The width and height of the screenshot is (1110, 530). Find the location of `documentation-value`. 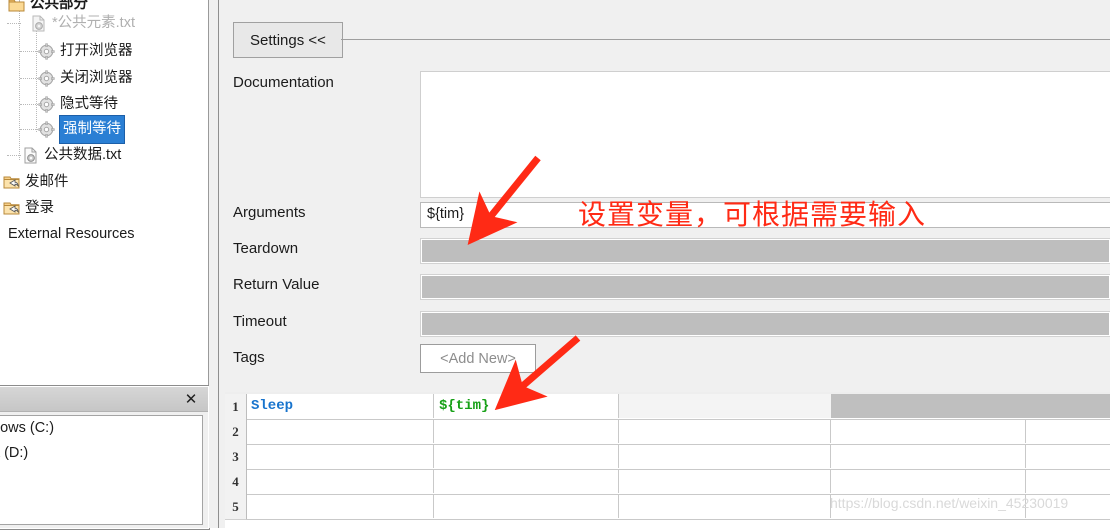

documentation-value is located at coordinates (765, 74).